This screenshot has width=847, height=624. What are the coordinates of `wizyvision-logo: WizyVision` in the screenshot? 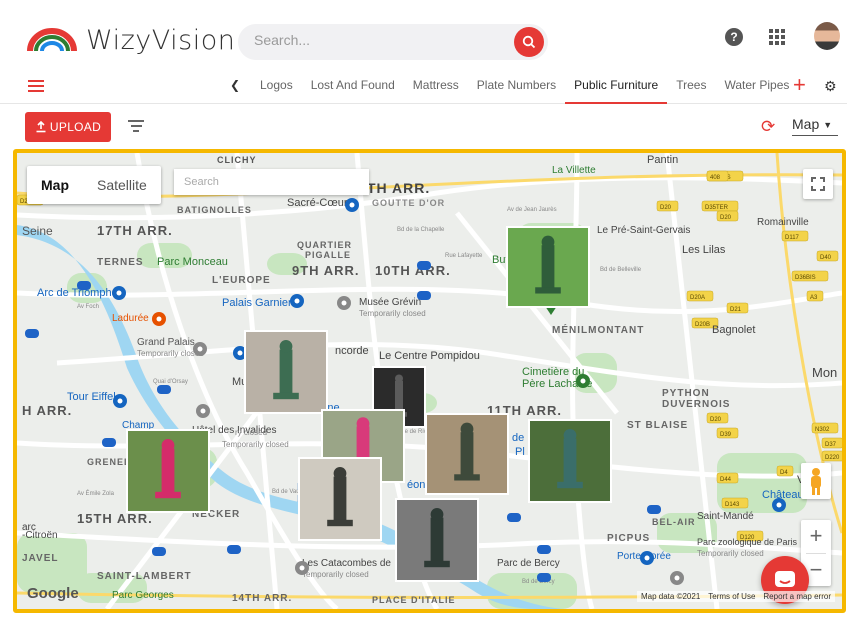 It's located at (130, 40).